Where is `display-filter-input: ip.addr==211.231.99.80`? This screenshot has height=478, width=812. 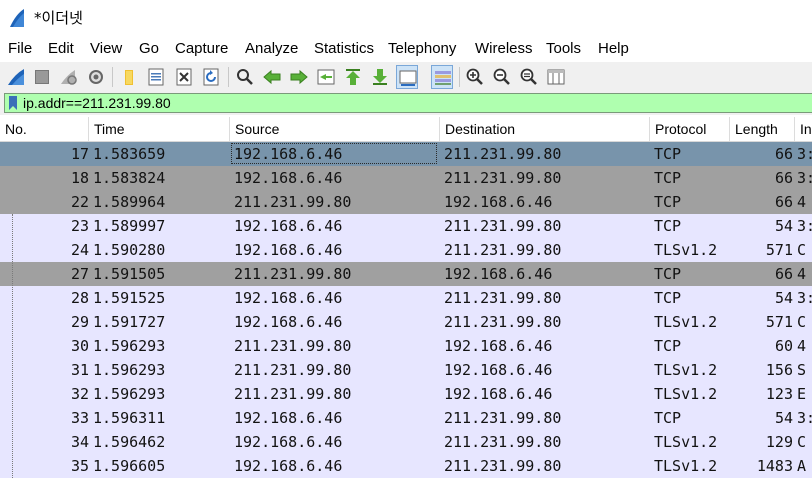
display-filter-input: ip.addr==211.231.99.80 is located at coordinates (408, 103).